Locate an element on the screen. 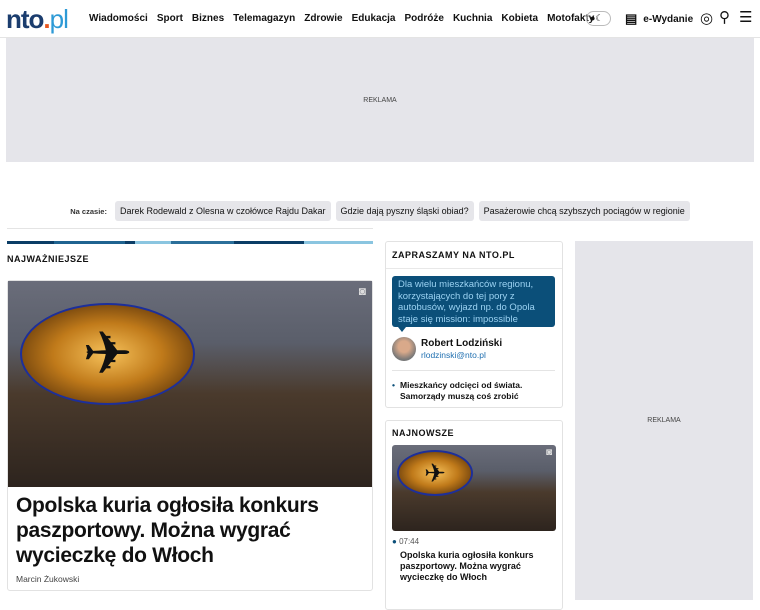 The image size is (760, 610). latest-title: NAJNOWSZE is located at coordinates (423, 433).